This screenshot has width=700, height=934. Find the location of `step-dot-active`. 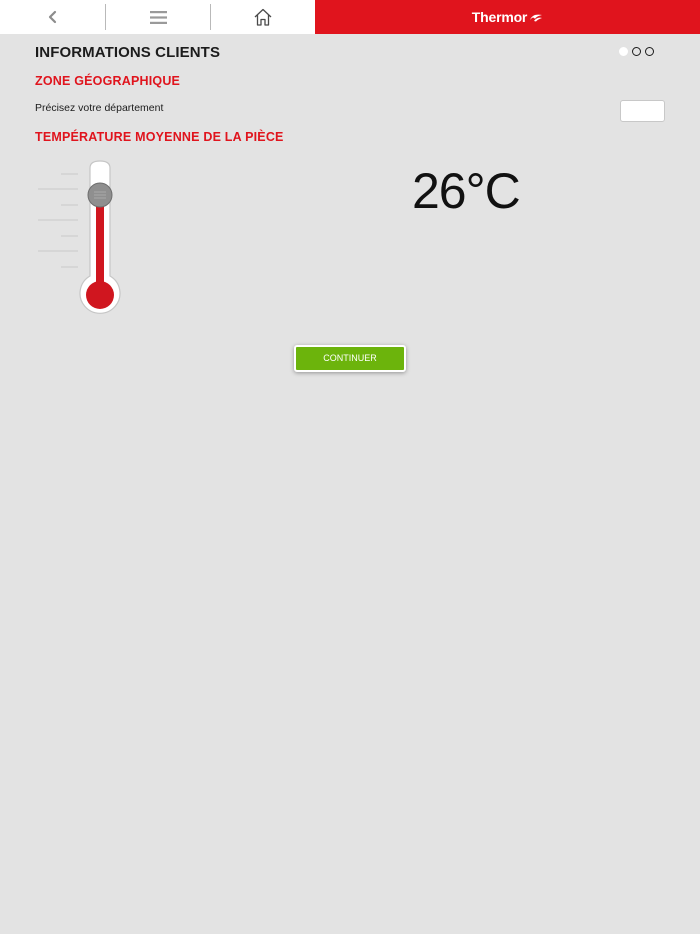

step-dot-active is located at coordinates (623, 51).